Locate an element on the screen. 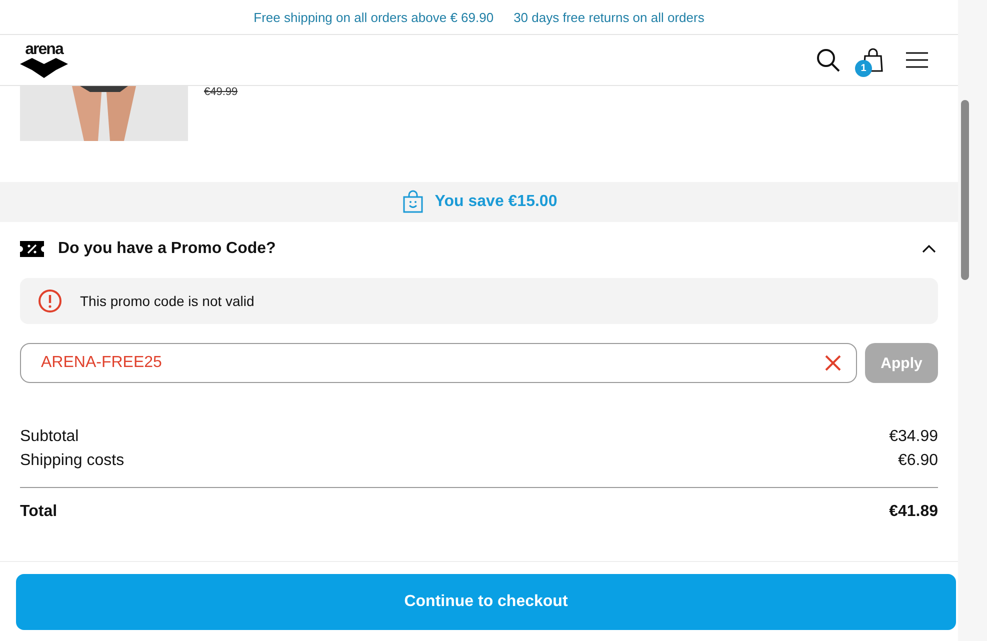 The width and height of the screenshot is (987, 641). summary-value: €34.99 is located at coordinates (913, 437).